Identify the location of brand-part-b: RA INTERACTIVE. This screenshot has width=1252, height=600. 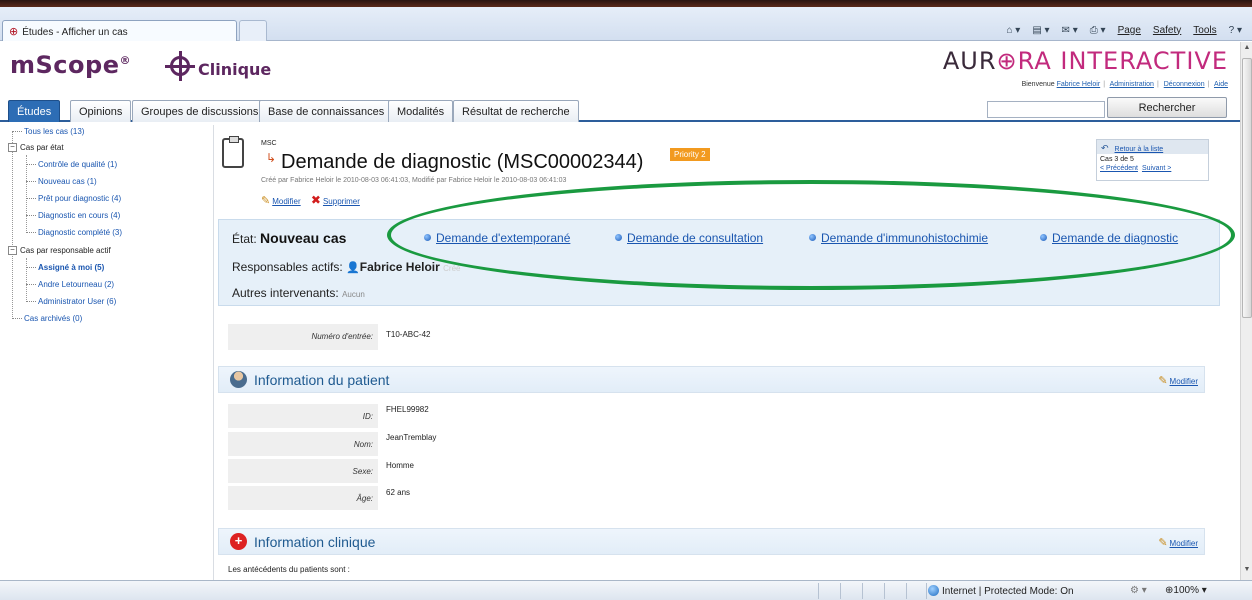
(1122, 61).